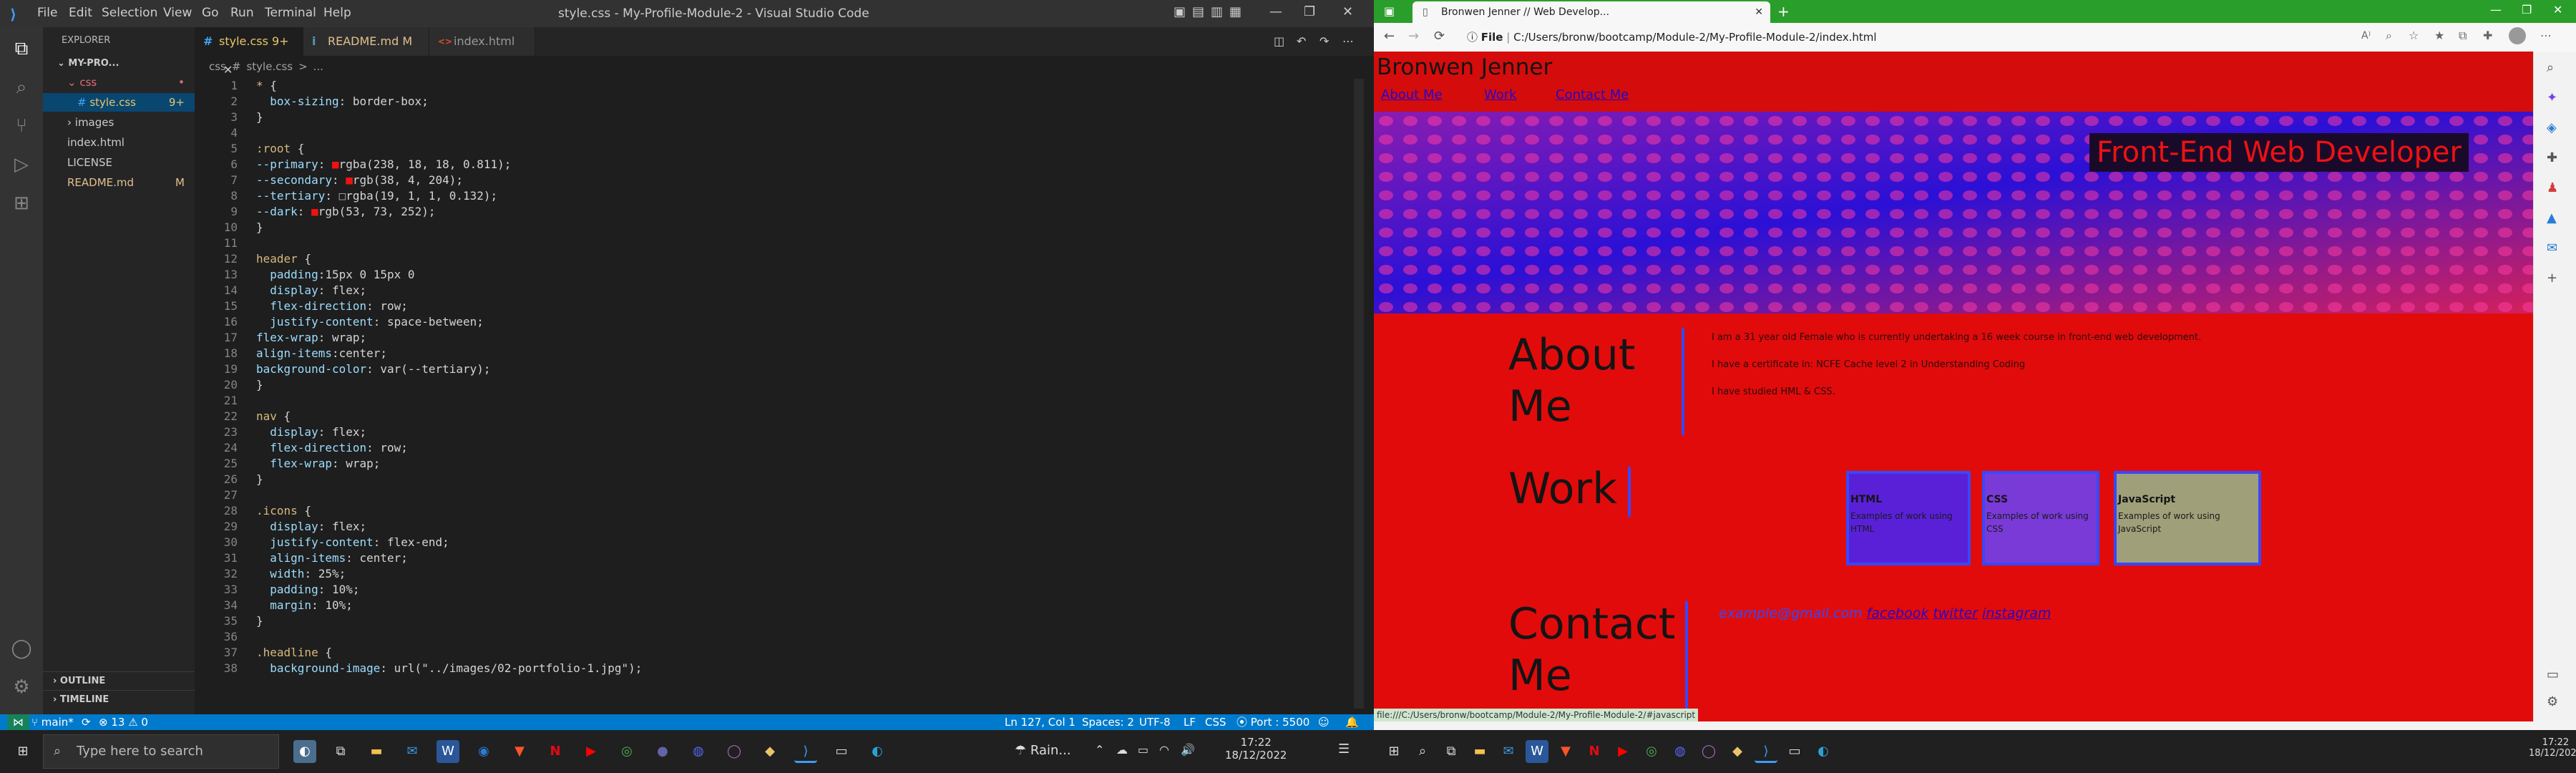 The image size is (2576, 773). What do you see at coordinates (1180, 12) in the screenshot?
I see `layout-toggle-icon: ▣` at bounding box center [1180, 12].